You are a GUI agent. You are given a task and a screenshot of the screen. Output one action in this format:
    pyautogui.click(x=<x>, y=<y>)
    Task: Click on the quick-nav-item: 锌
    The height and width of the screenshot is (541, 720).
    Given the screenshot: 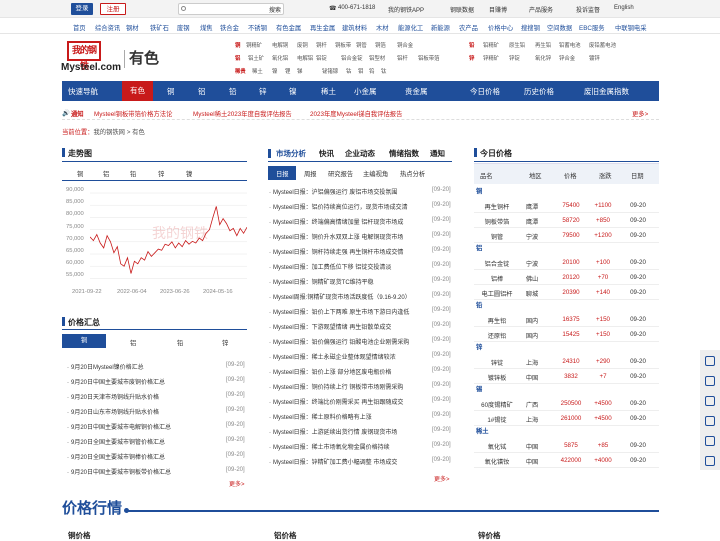 What is the action you would take?
    pyautogui.click(x=263, y=91)
    